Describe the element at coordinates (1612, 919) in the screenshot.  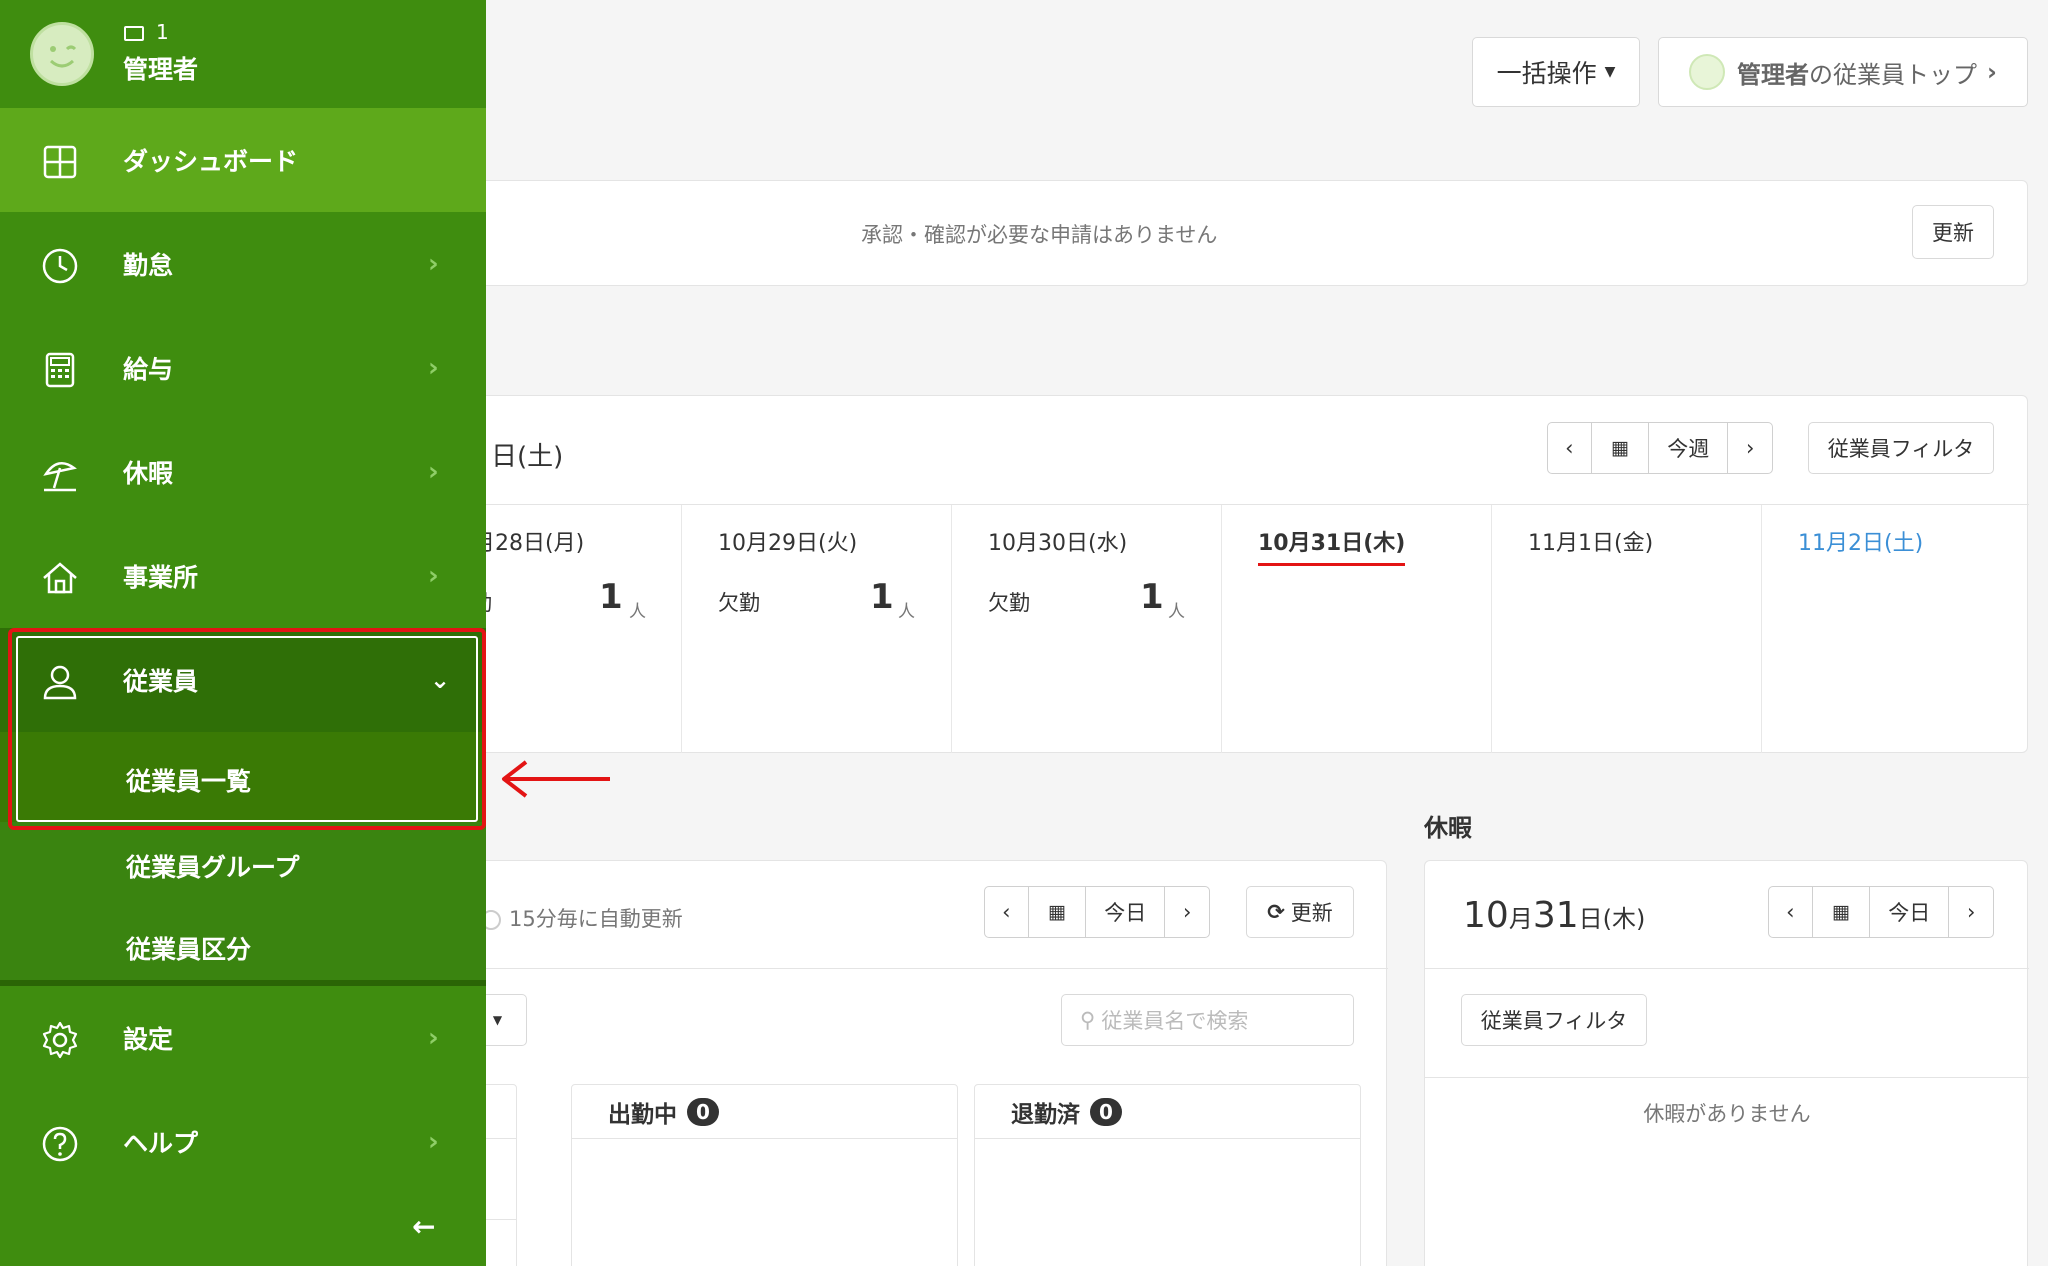
I see `leave-day-suffix: 日(木)` at that location.